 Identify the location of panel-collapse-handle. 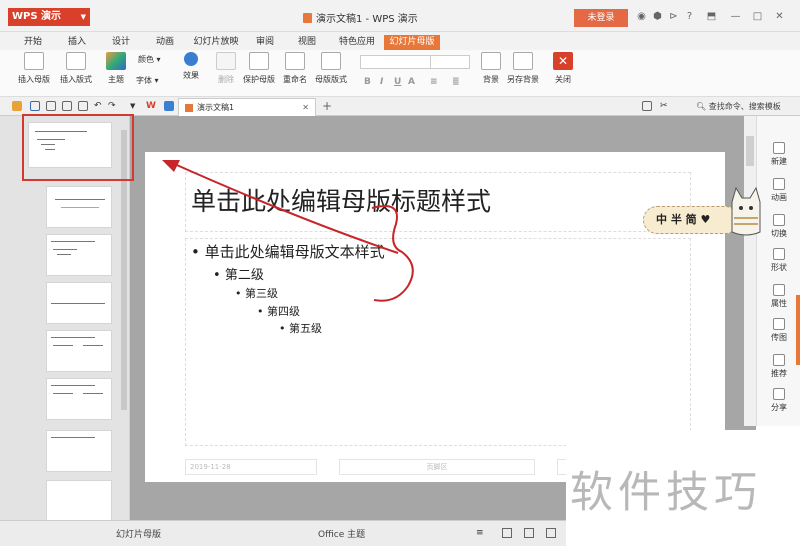
(798, 330).